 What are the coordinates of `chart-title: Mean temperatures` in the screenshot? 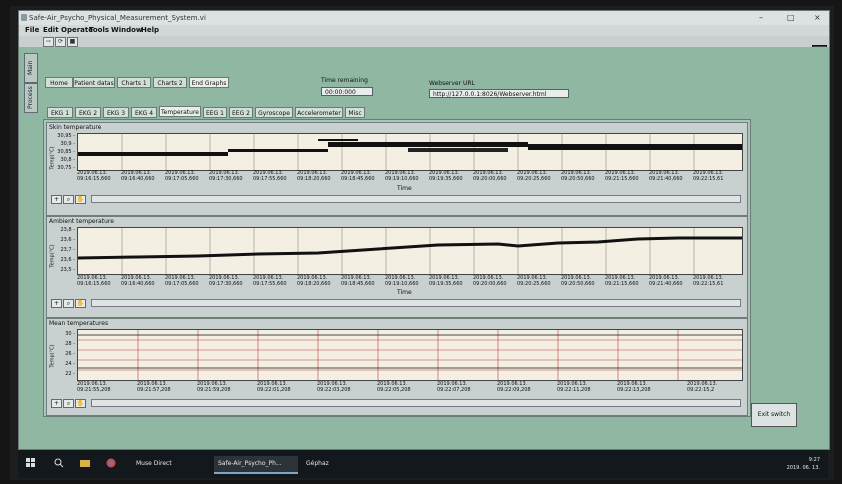 It's located at (79, 323).